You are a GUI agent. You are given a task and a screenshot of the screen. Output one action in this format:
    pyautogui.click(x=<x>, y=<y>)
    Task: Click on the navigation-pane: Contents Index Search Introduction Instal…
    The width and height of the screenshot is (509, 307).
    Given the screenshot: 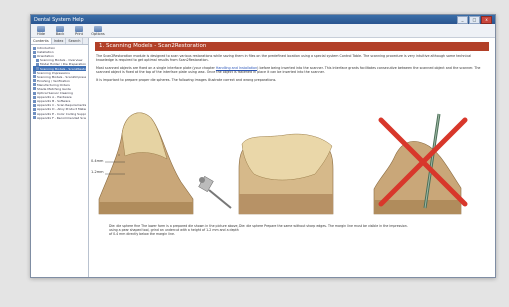 What is the action you would take?
    pyautogui.click(x=60, y=157)
    